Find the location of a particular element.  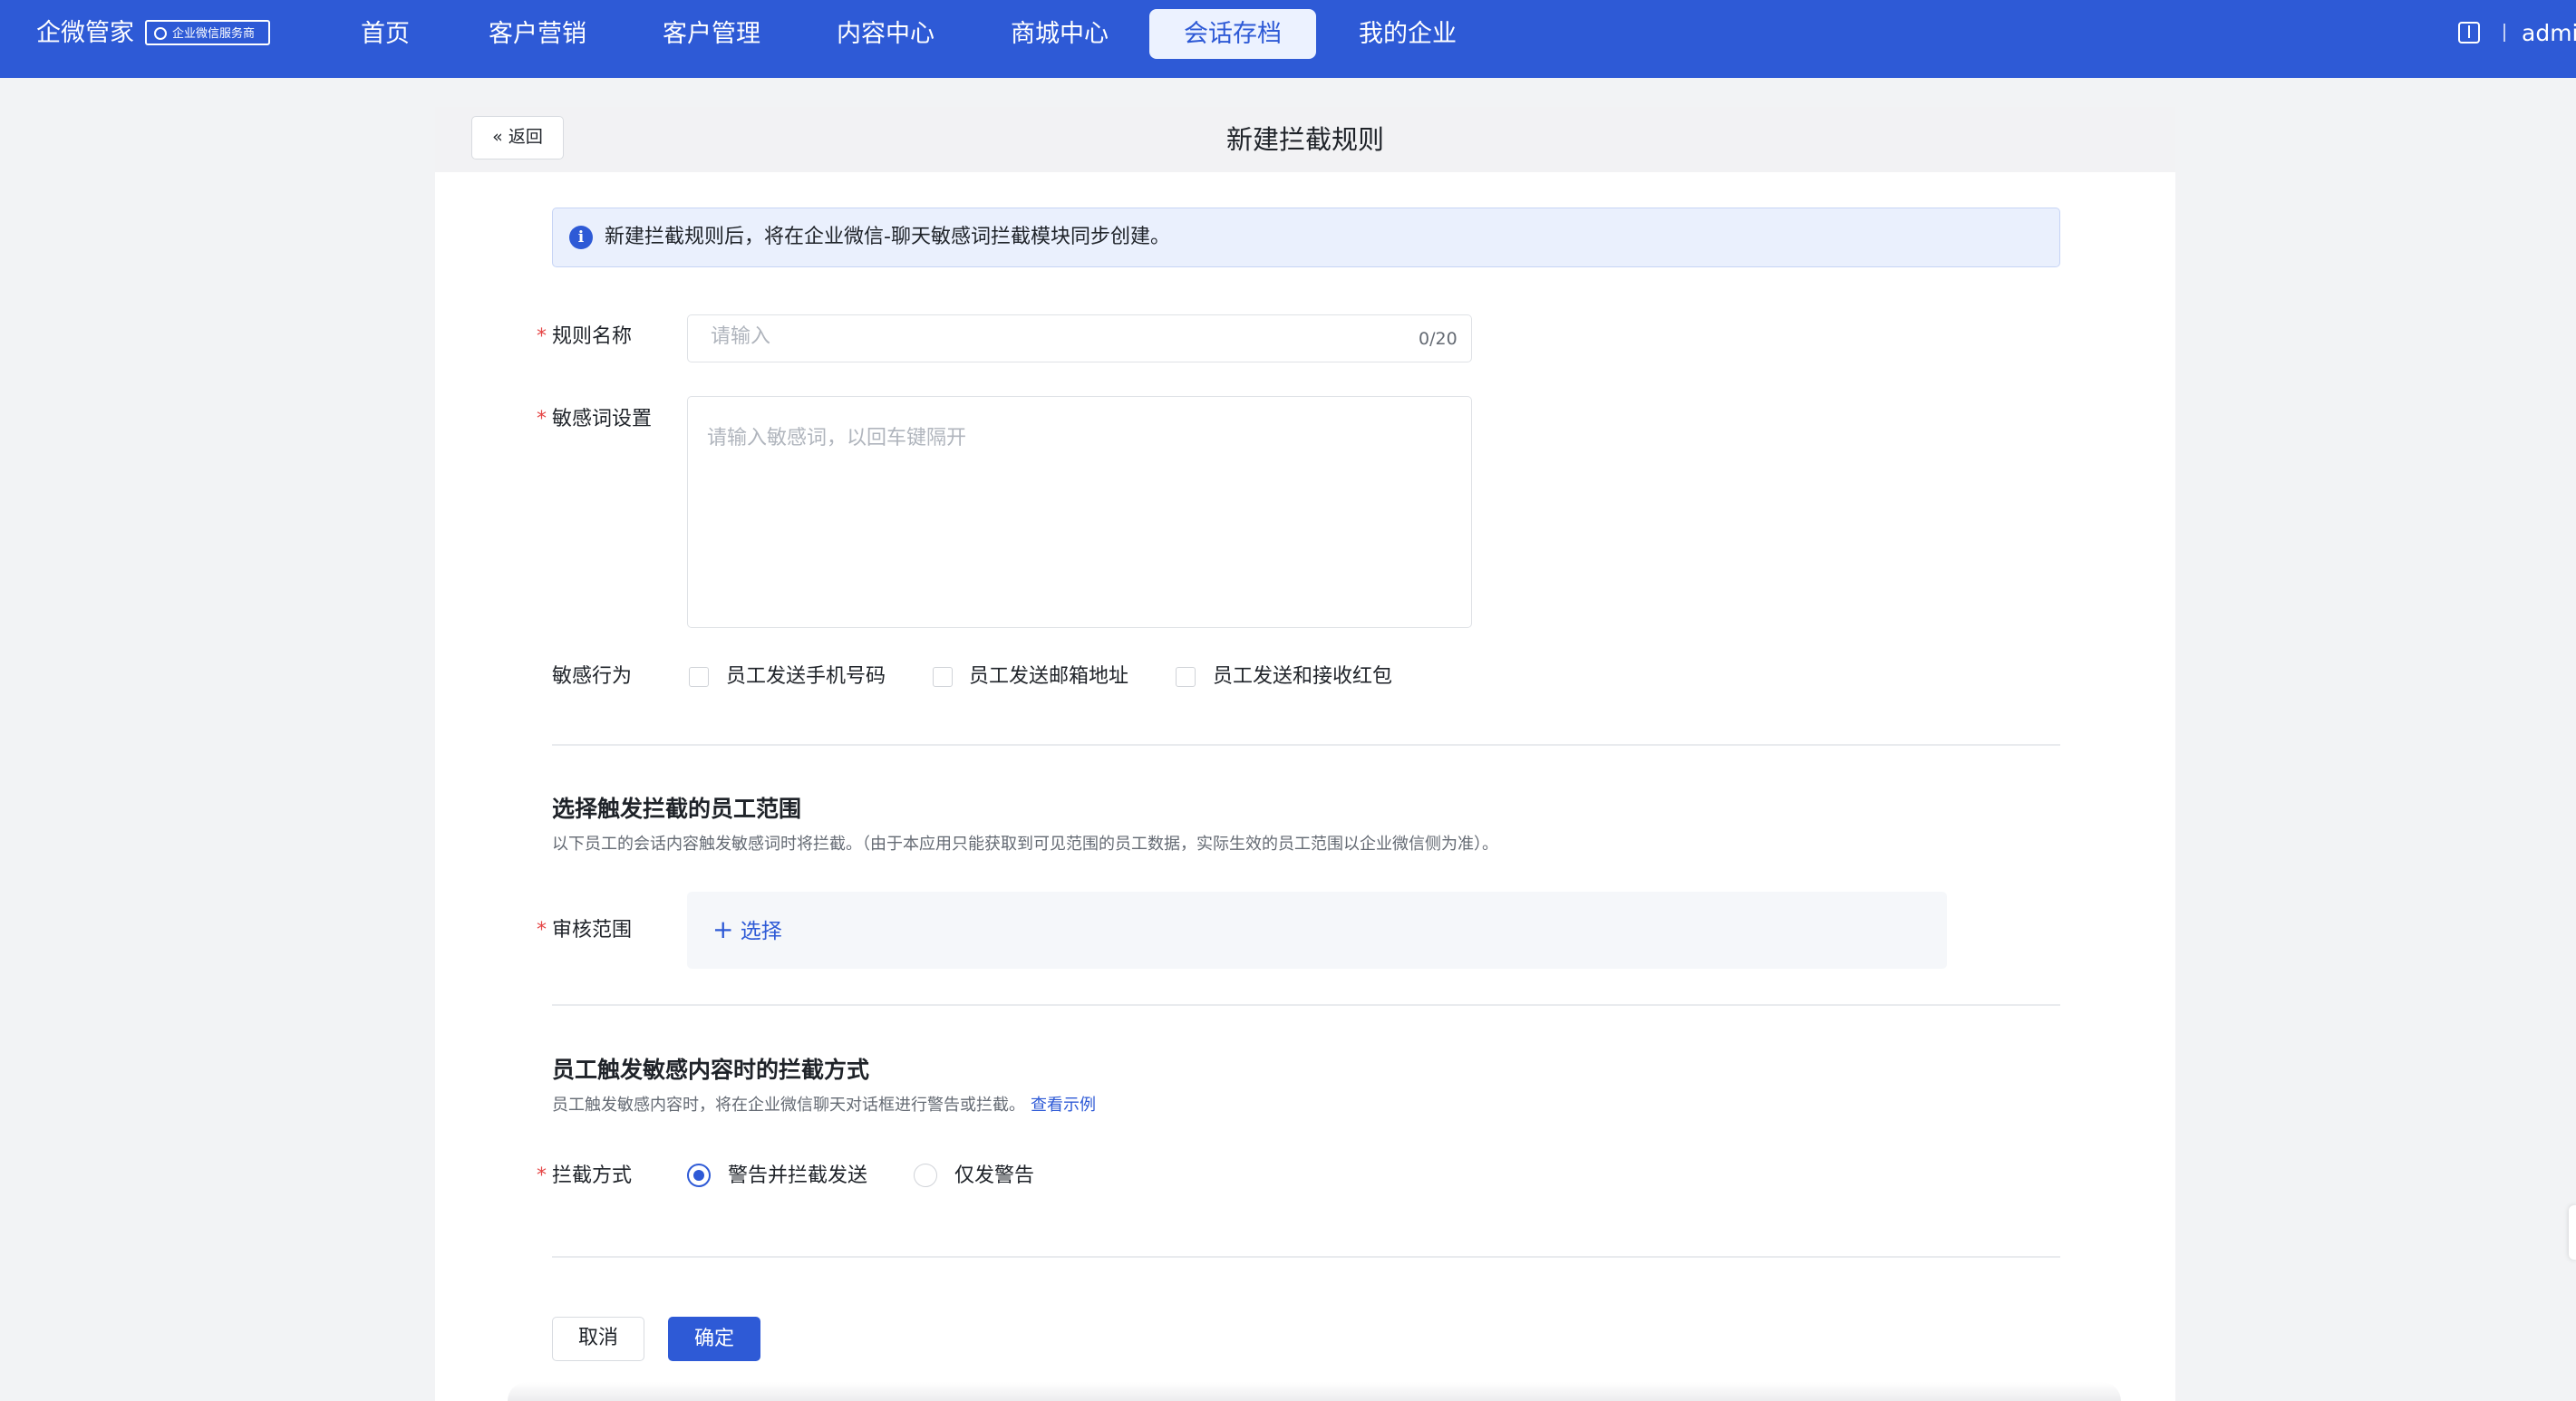

sensitive-words-label: * 敏感词设置 is located at coordinates (594, 419).